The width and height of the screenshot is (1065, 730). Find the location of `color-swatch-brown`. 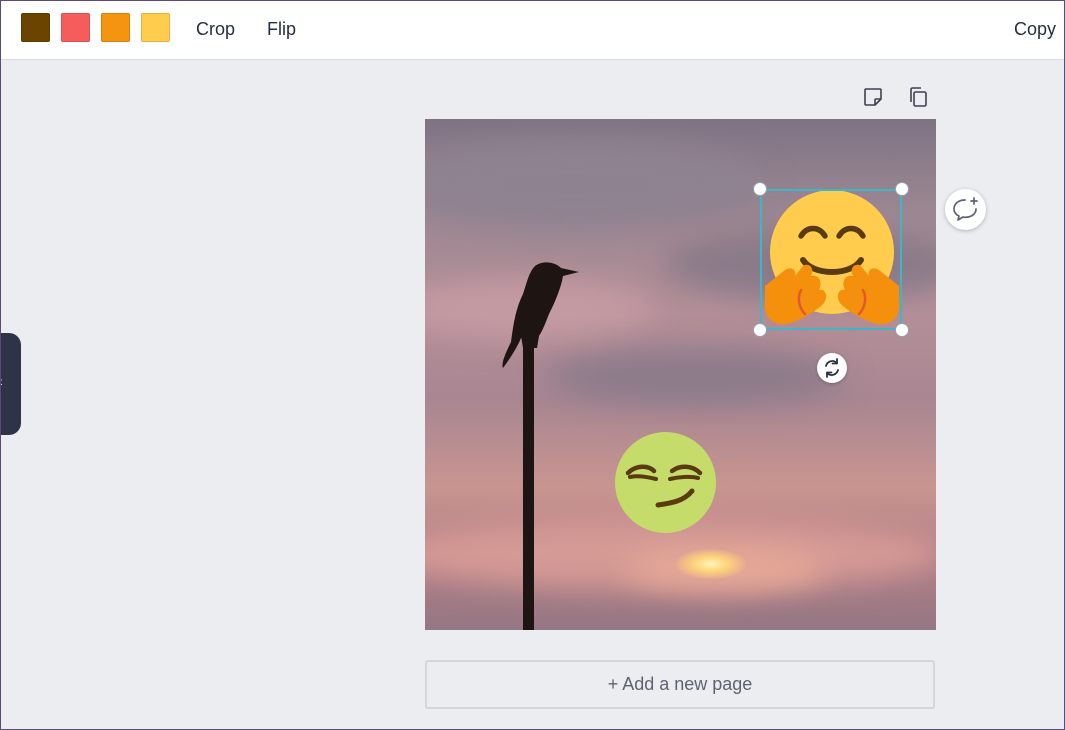

color-swatch-brown is located at coordinates (35, 27).